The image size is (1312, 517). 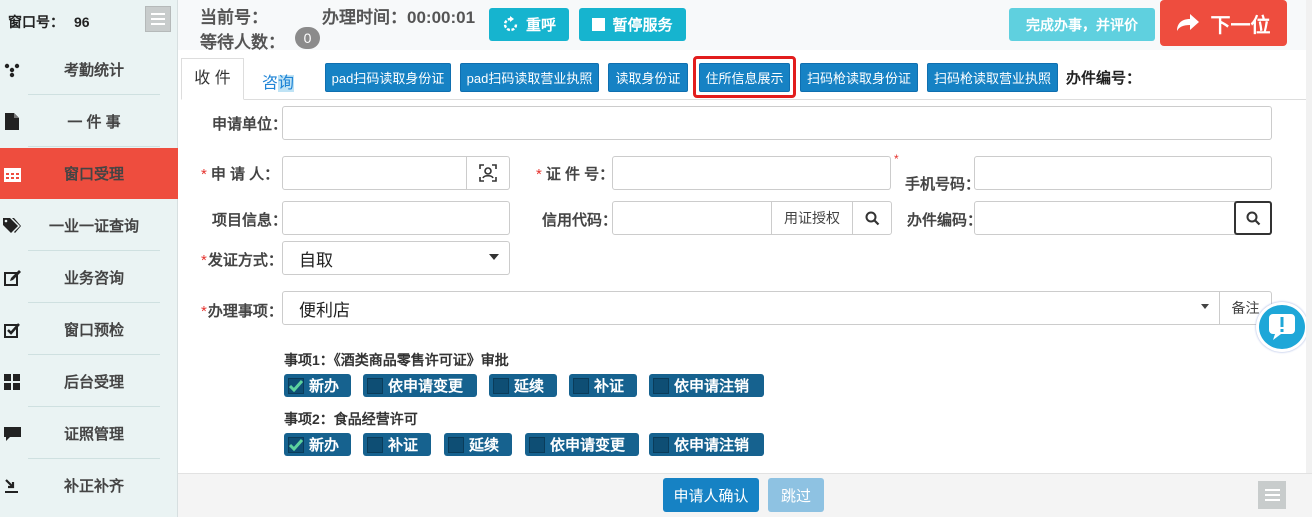 What do you see at coordinates (316, 260) in the screenshot?
I see `cert-method-value: 自取` at bounding box center [316, 260].